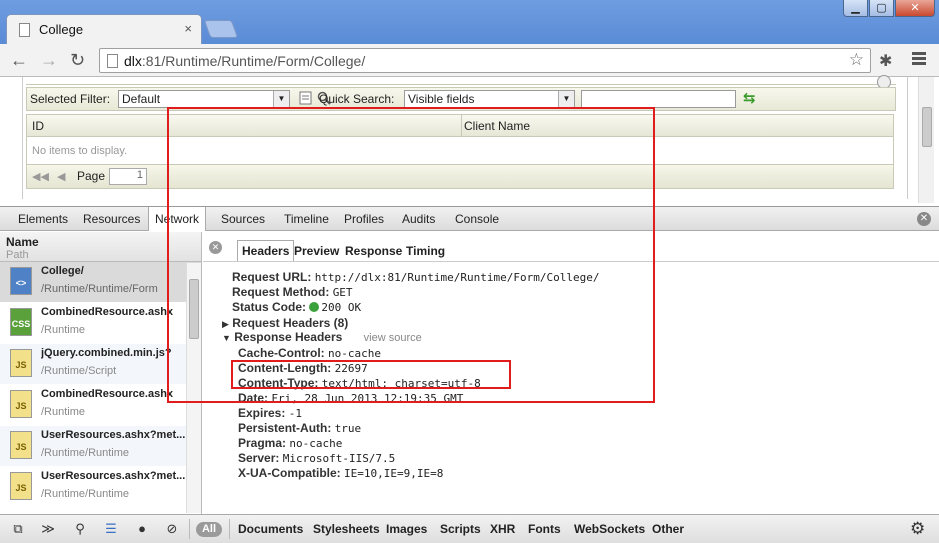 The image size is (939, 543). I want to click on refresh-icon: ⇆, so click(749, 98).